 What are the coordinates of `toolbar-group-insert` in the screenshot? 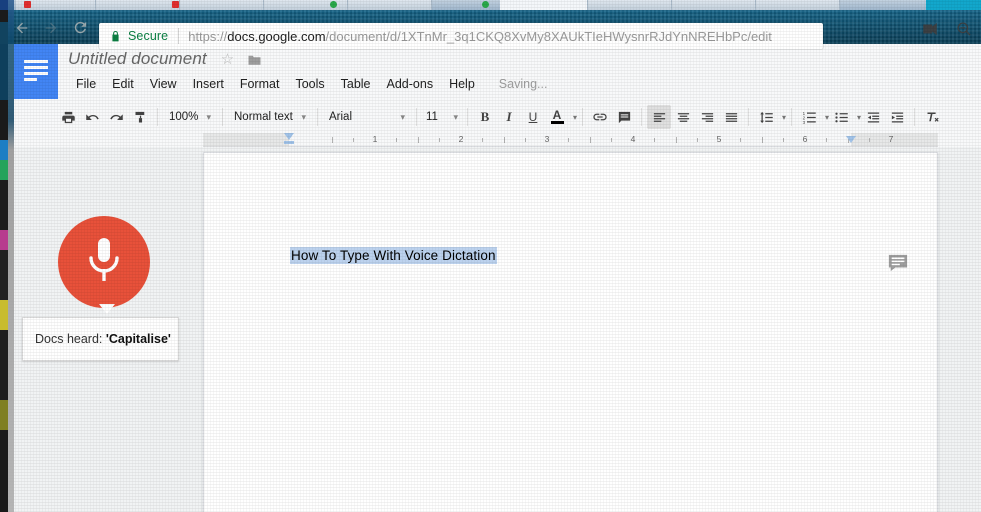 It's located at (612, 117).